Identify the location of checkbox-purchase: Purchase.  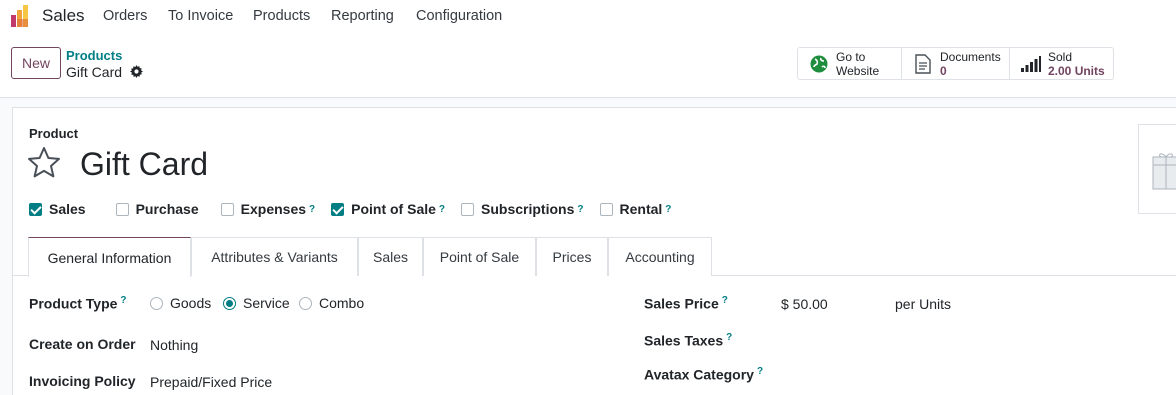
(157, 209).